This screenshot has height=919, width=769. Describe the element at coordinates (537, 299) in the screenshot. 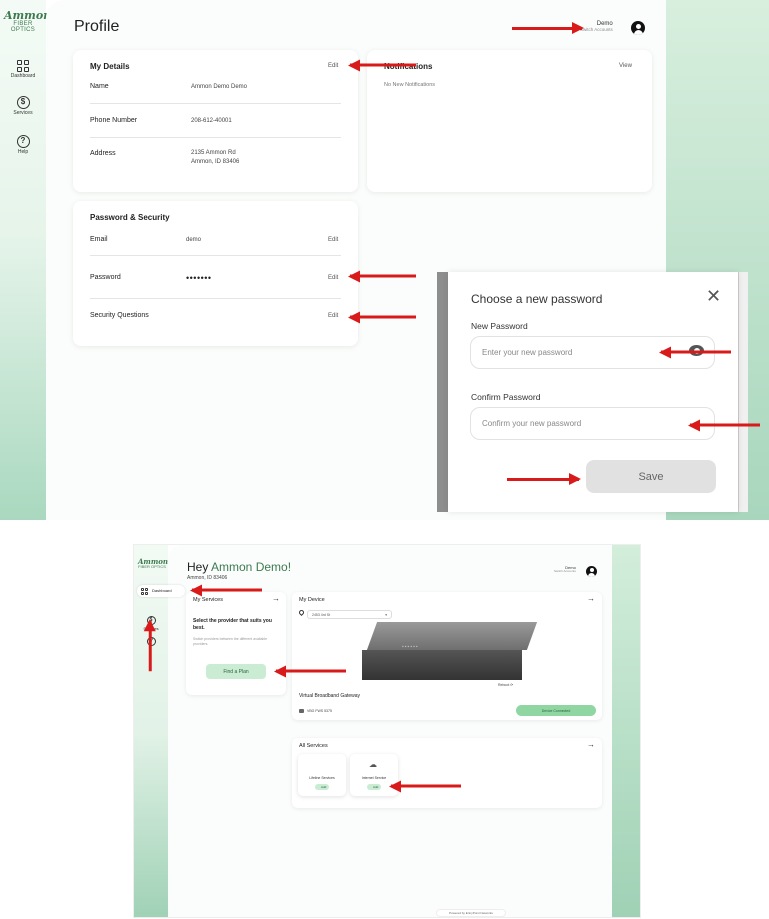

I see `modal-title: Choose a new password` at that location.